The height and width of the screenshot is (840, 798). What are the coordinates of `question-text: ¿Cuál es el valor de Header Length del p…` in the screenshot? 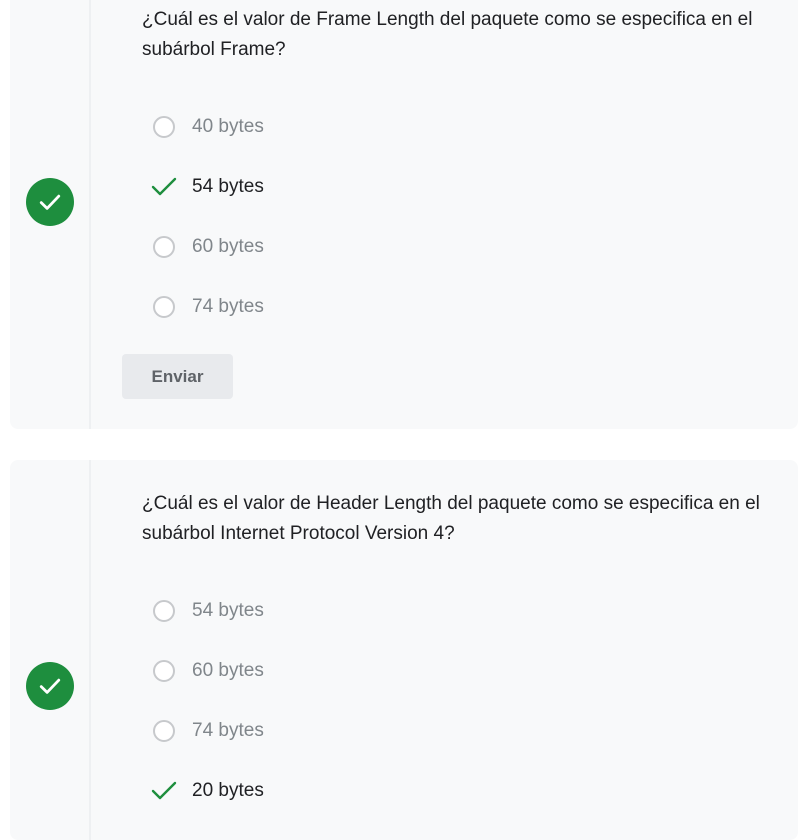 It's located at (451, 518).